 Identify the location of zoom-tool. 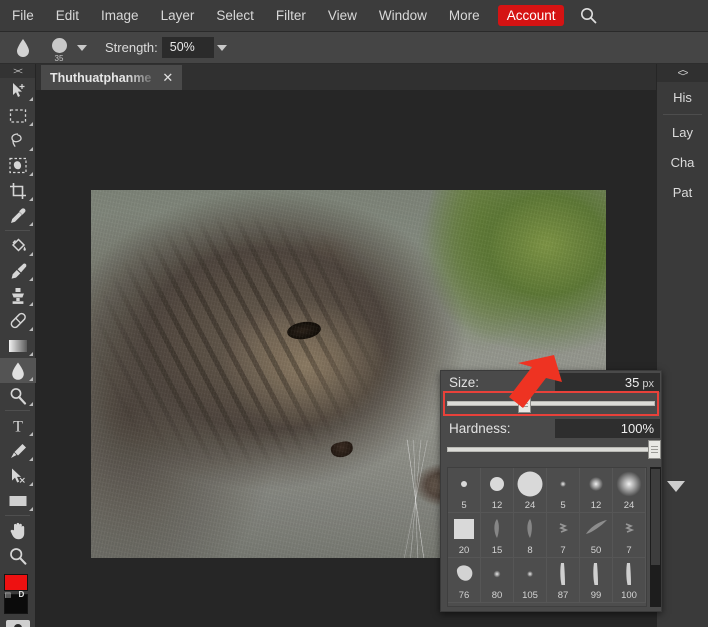
(18, 555).